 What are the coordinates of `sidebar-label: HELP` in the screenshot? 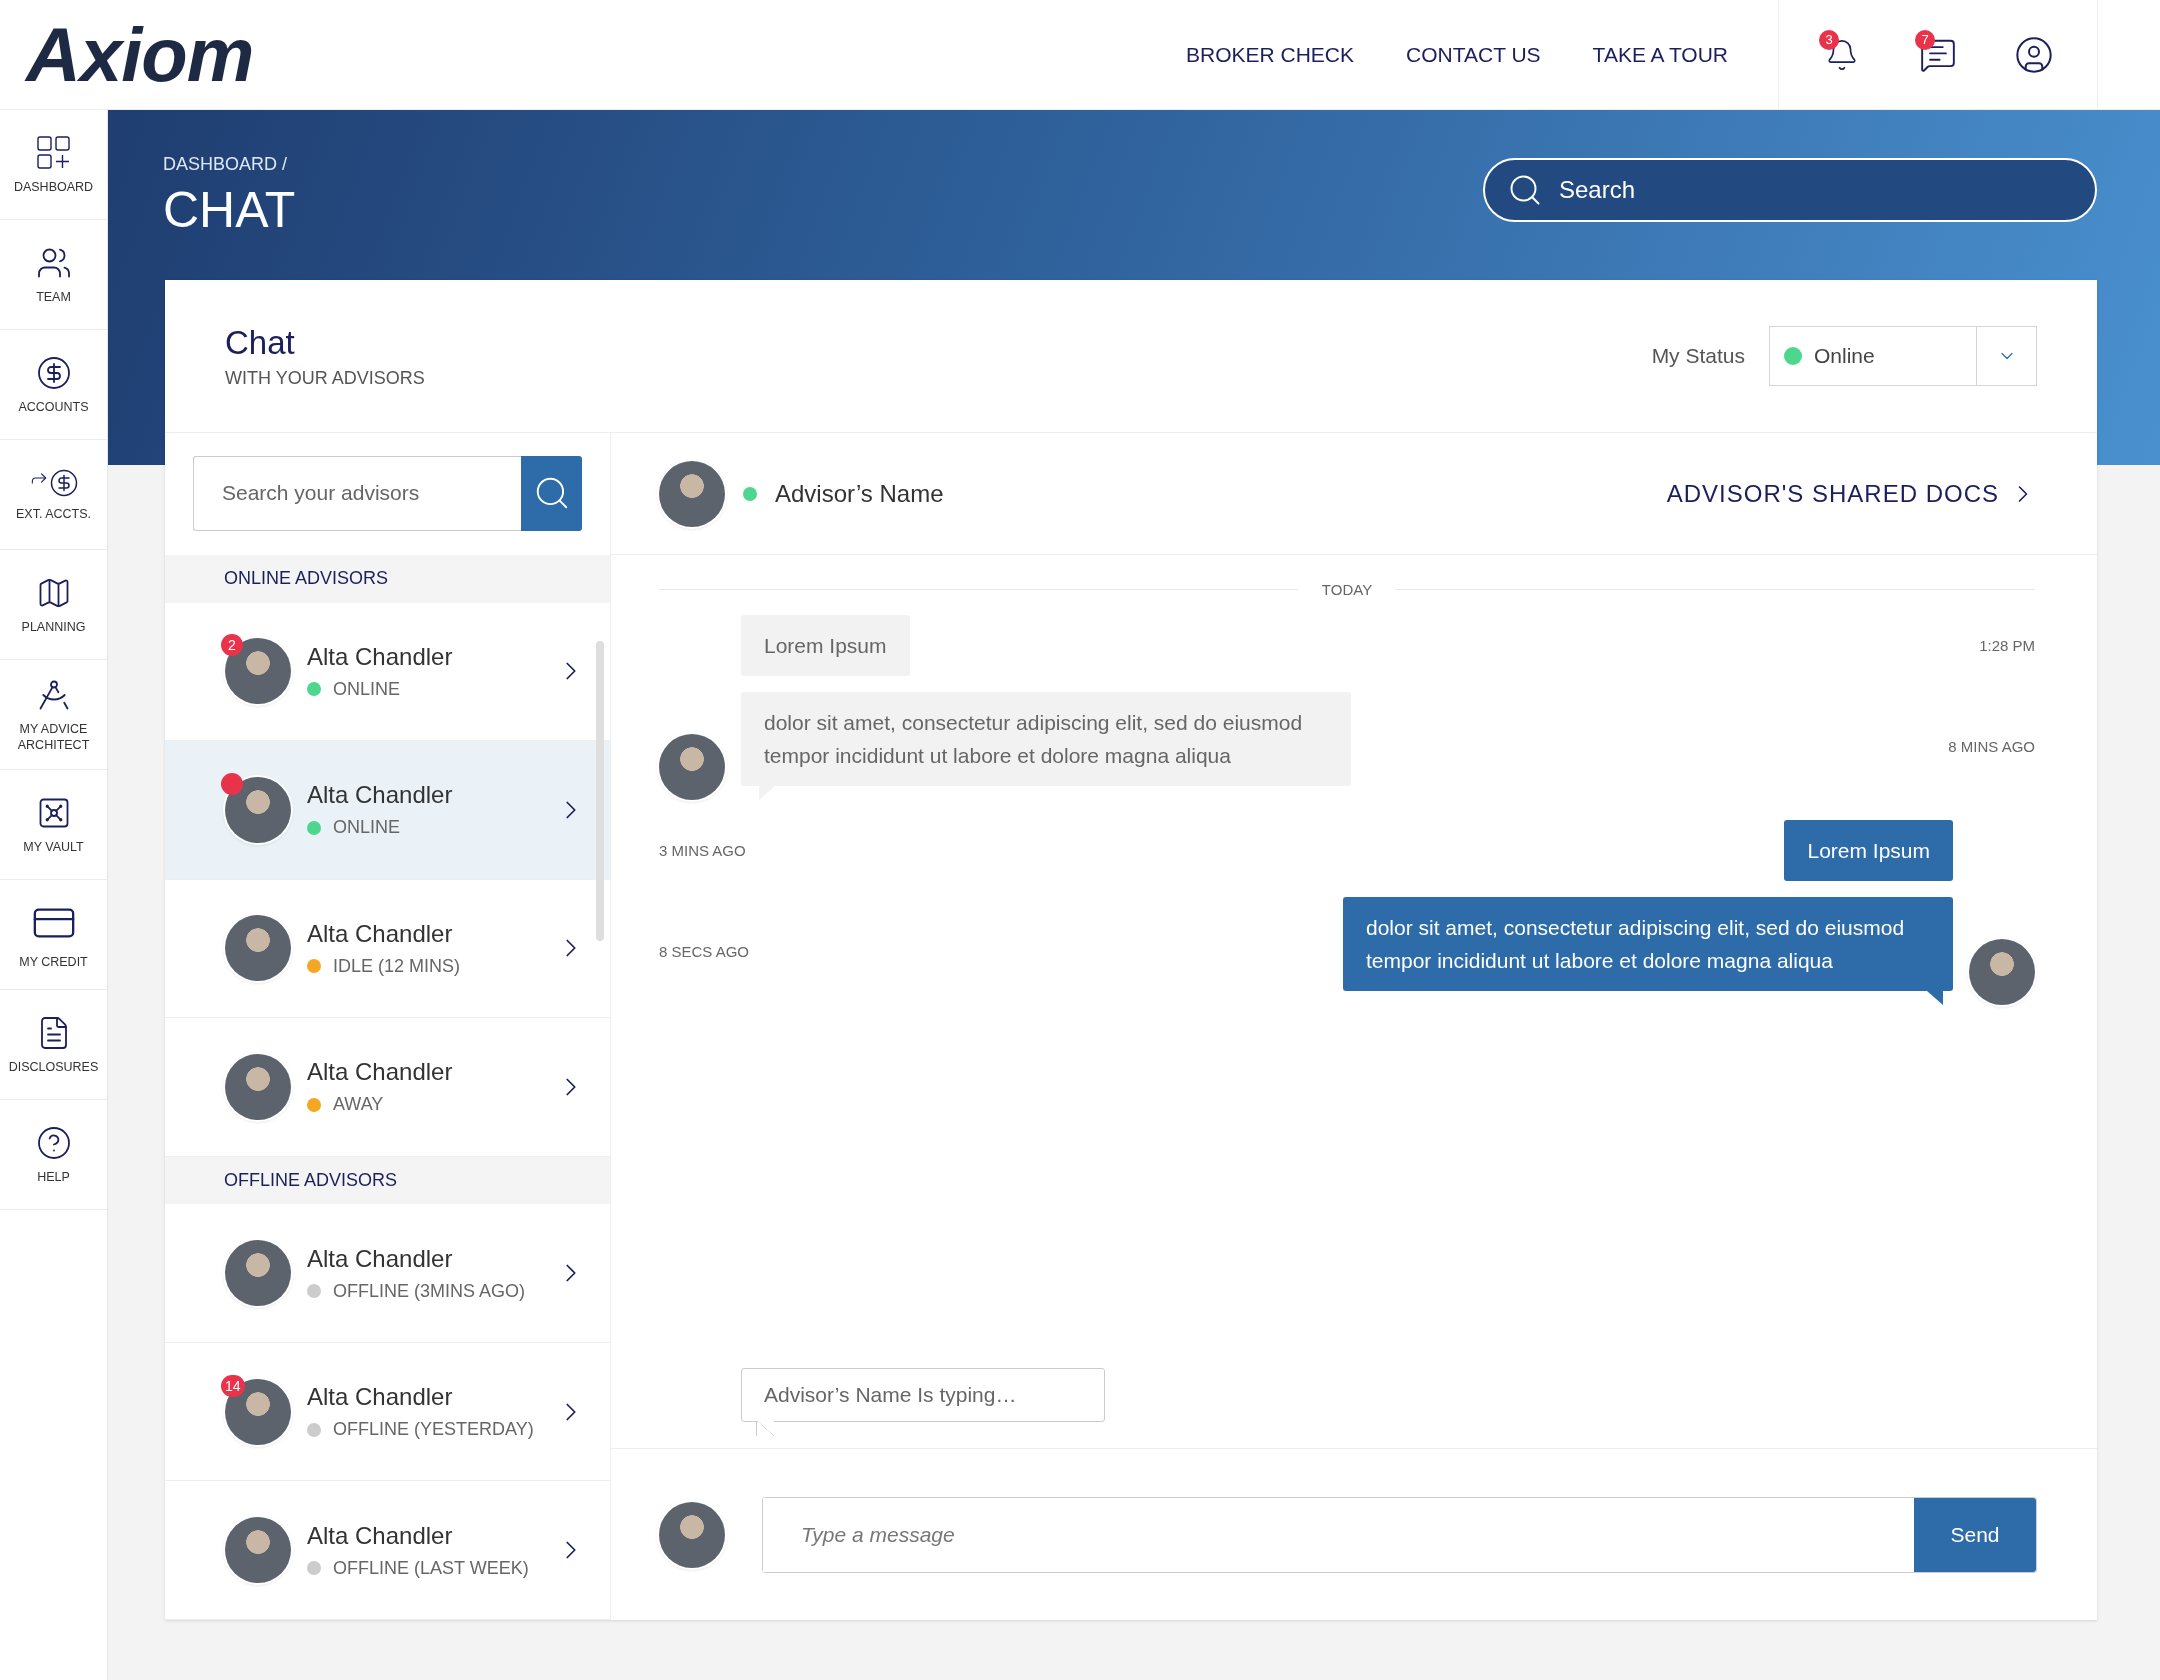 It's located at (53, 1176).